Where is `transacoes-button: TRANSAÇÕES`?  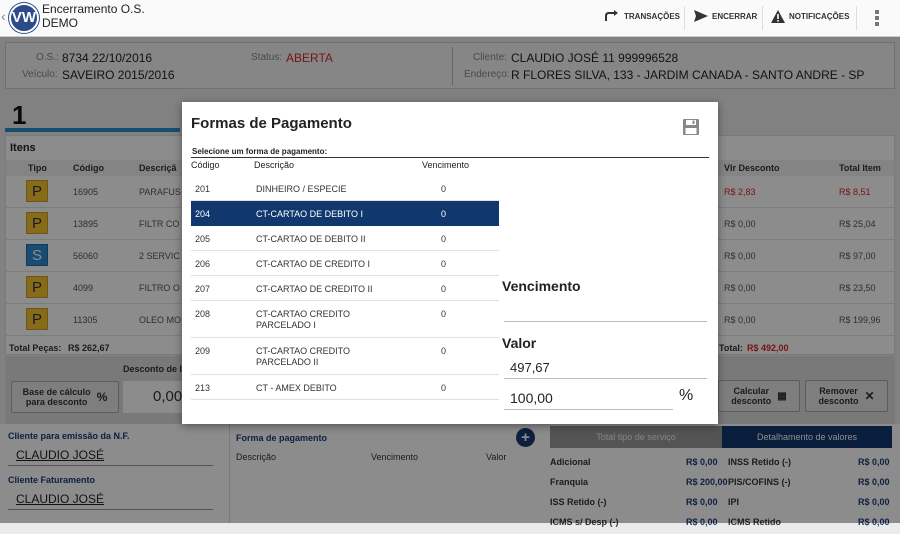 transacoes-button: TRANSAÇÕES is located at coordinates (642, 16).